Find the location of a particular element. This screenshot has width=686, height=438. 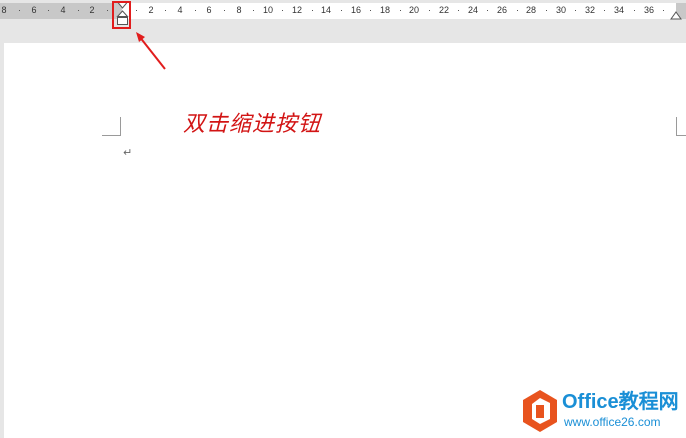

paragraph-mark: ↵ is located at coordinates (128, 153).